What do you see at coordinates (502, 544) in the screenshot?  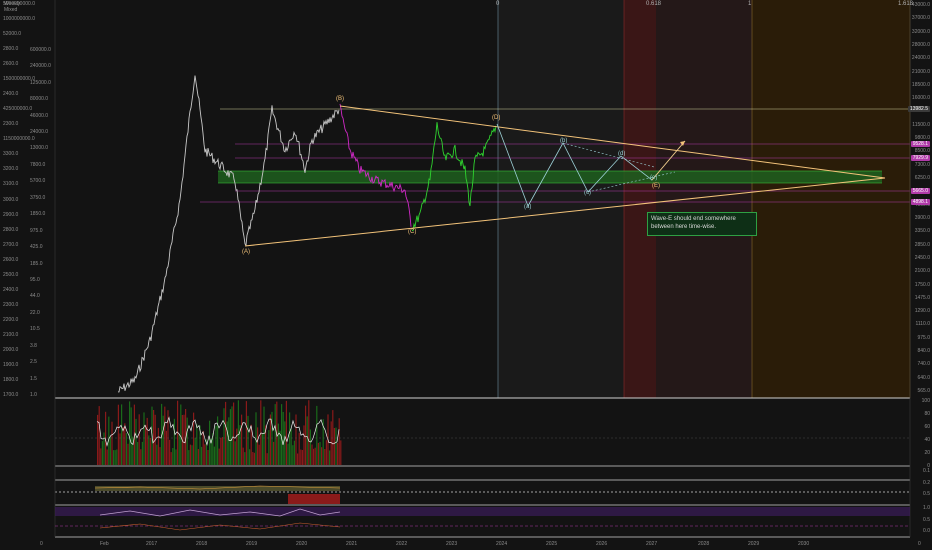 I see `x-axis-tick: 2024` at bounding box center [502, 544].